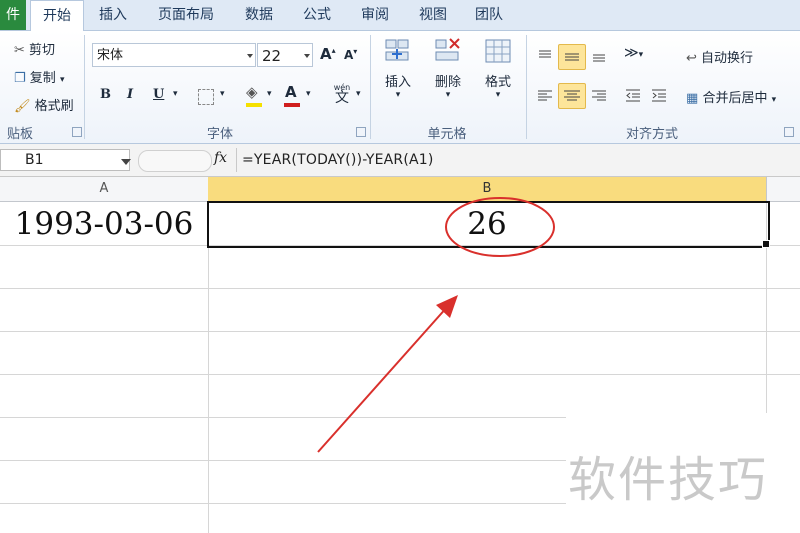 The width and height of the screenshot is (800, 533). I want to click on annotation-overlay, so click(436, 325).